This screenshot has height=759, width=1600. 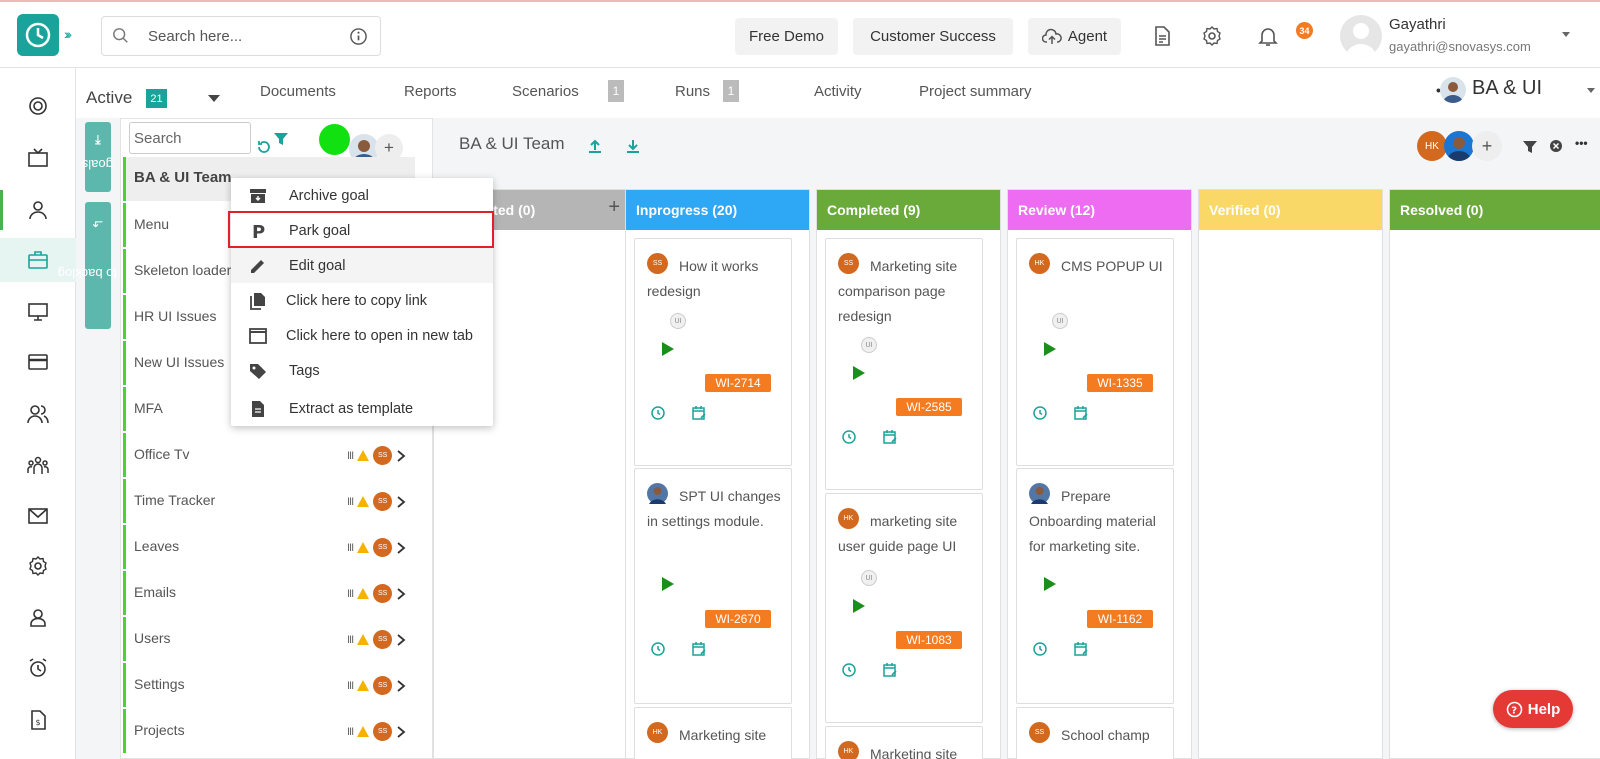 I want to click on user-menu-caret-icon, so click(x=1566, y=34).